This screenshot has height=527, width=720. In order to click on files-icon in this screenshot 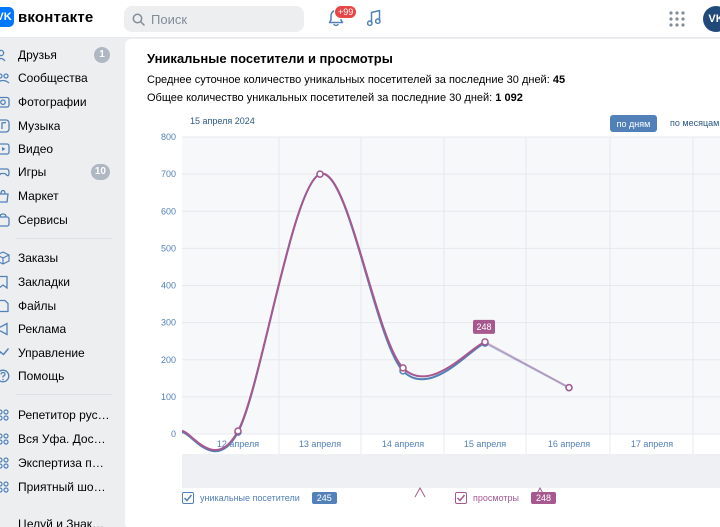, I will do `click(5, 306)`.